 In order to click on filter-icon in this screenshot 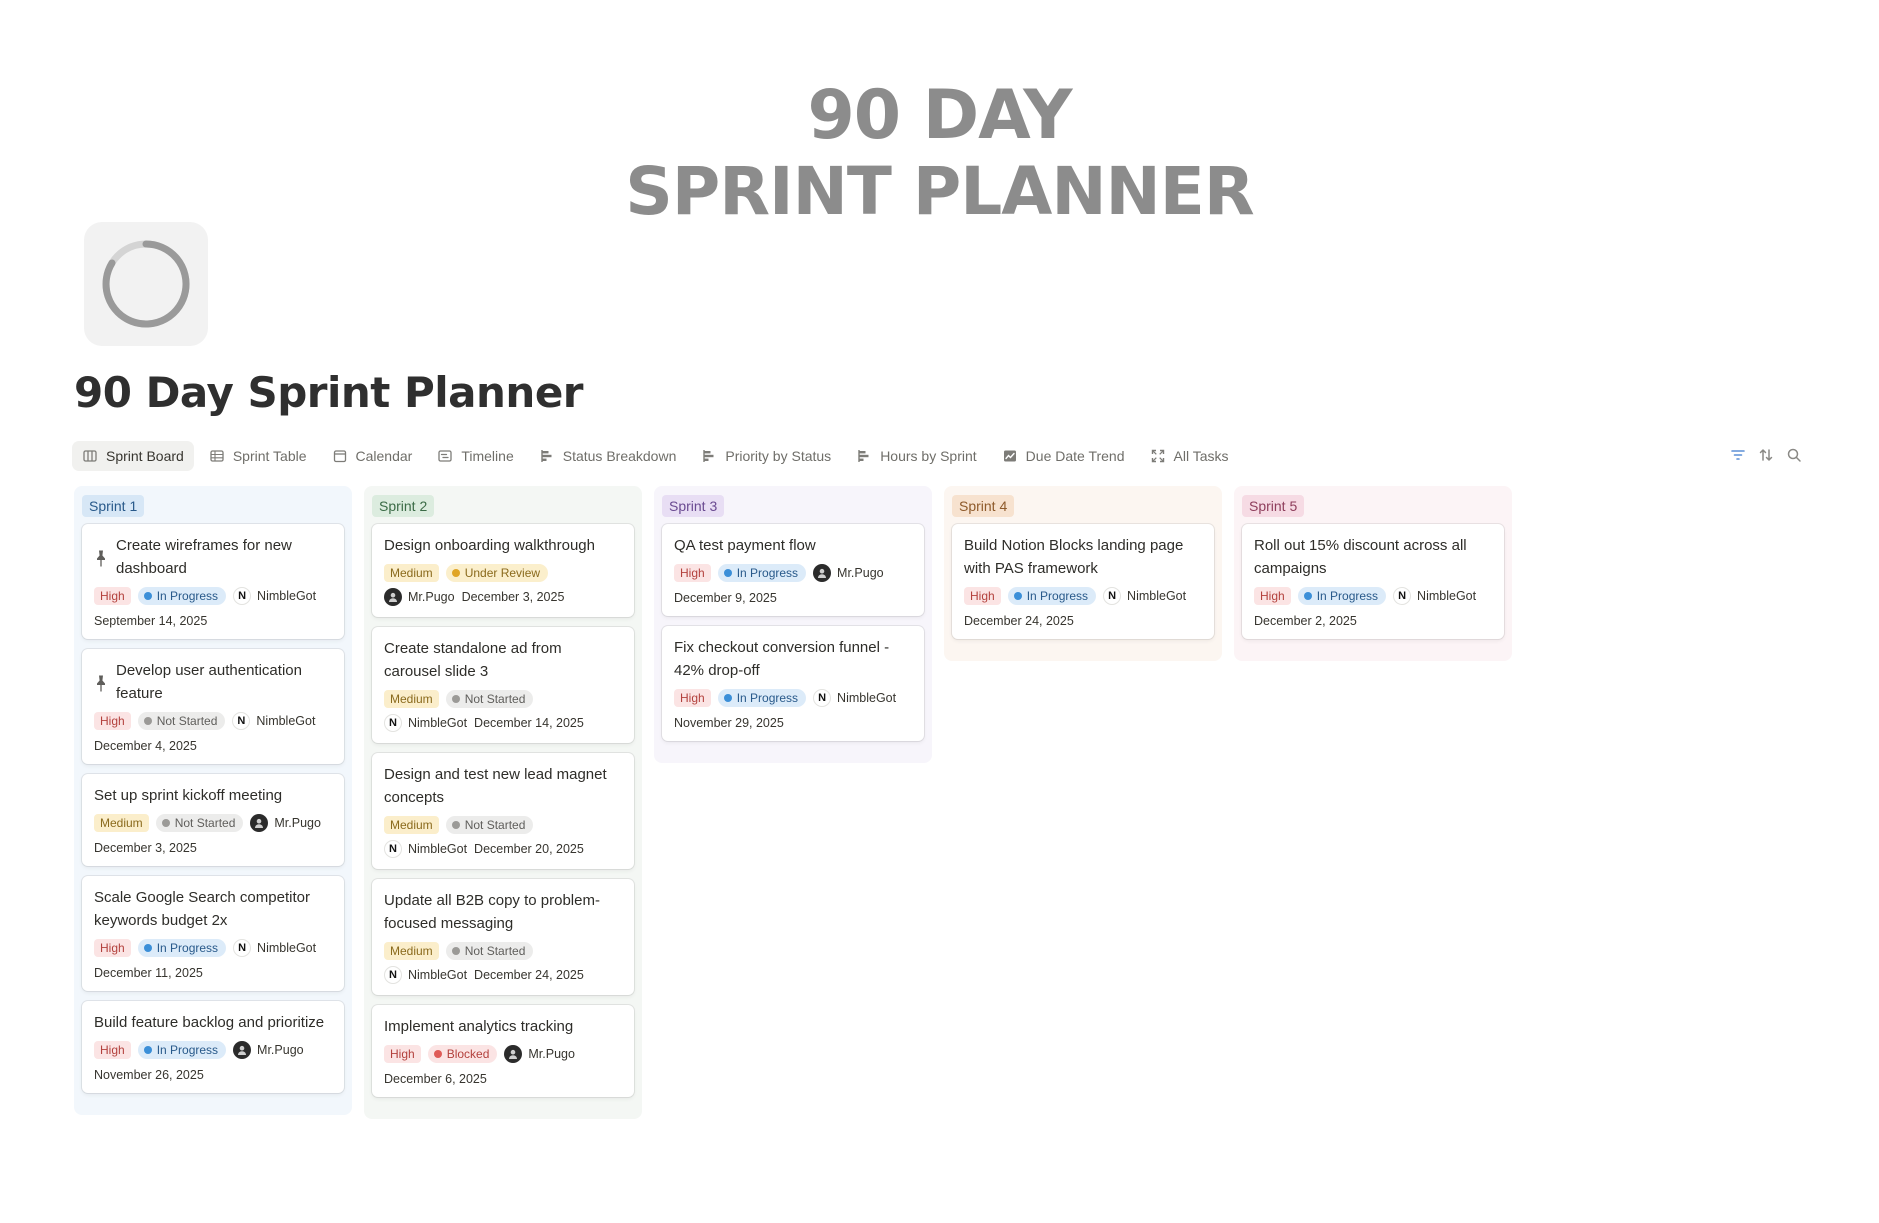, I will do `click(1738, 455)`.